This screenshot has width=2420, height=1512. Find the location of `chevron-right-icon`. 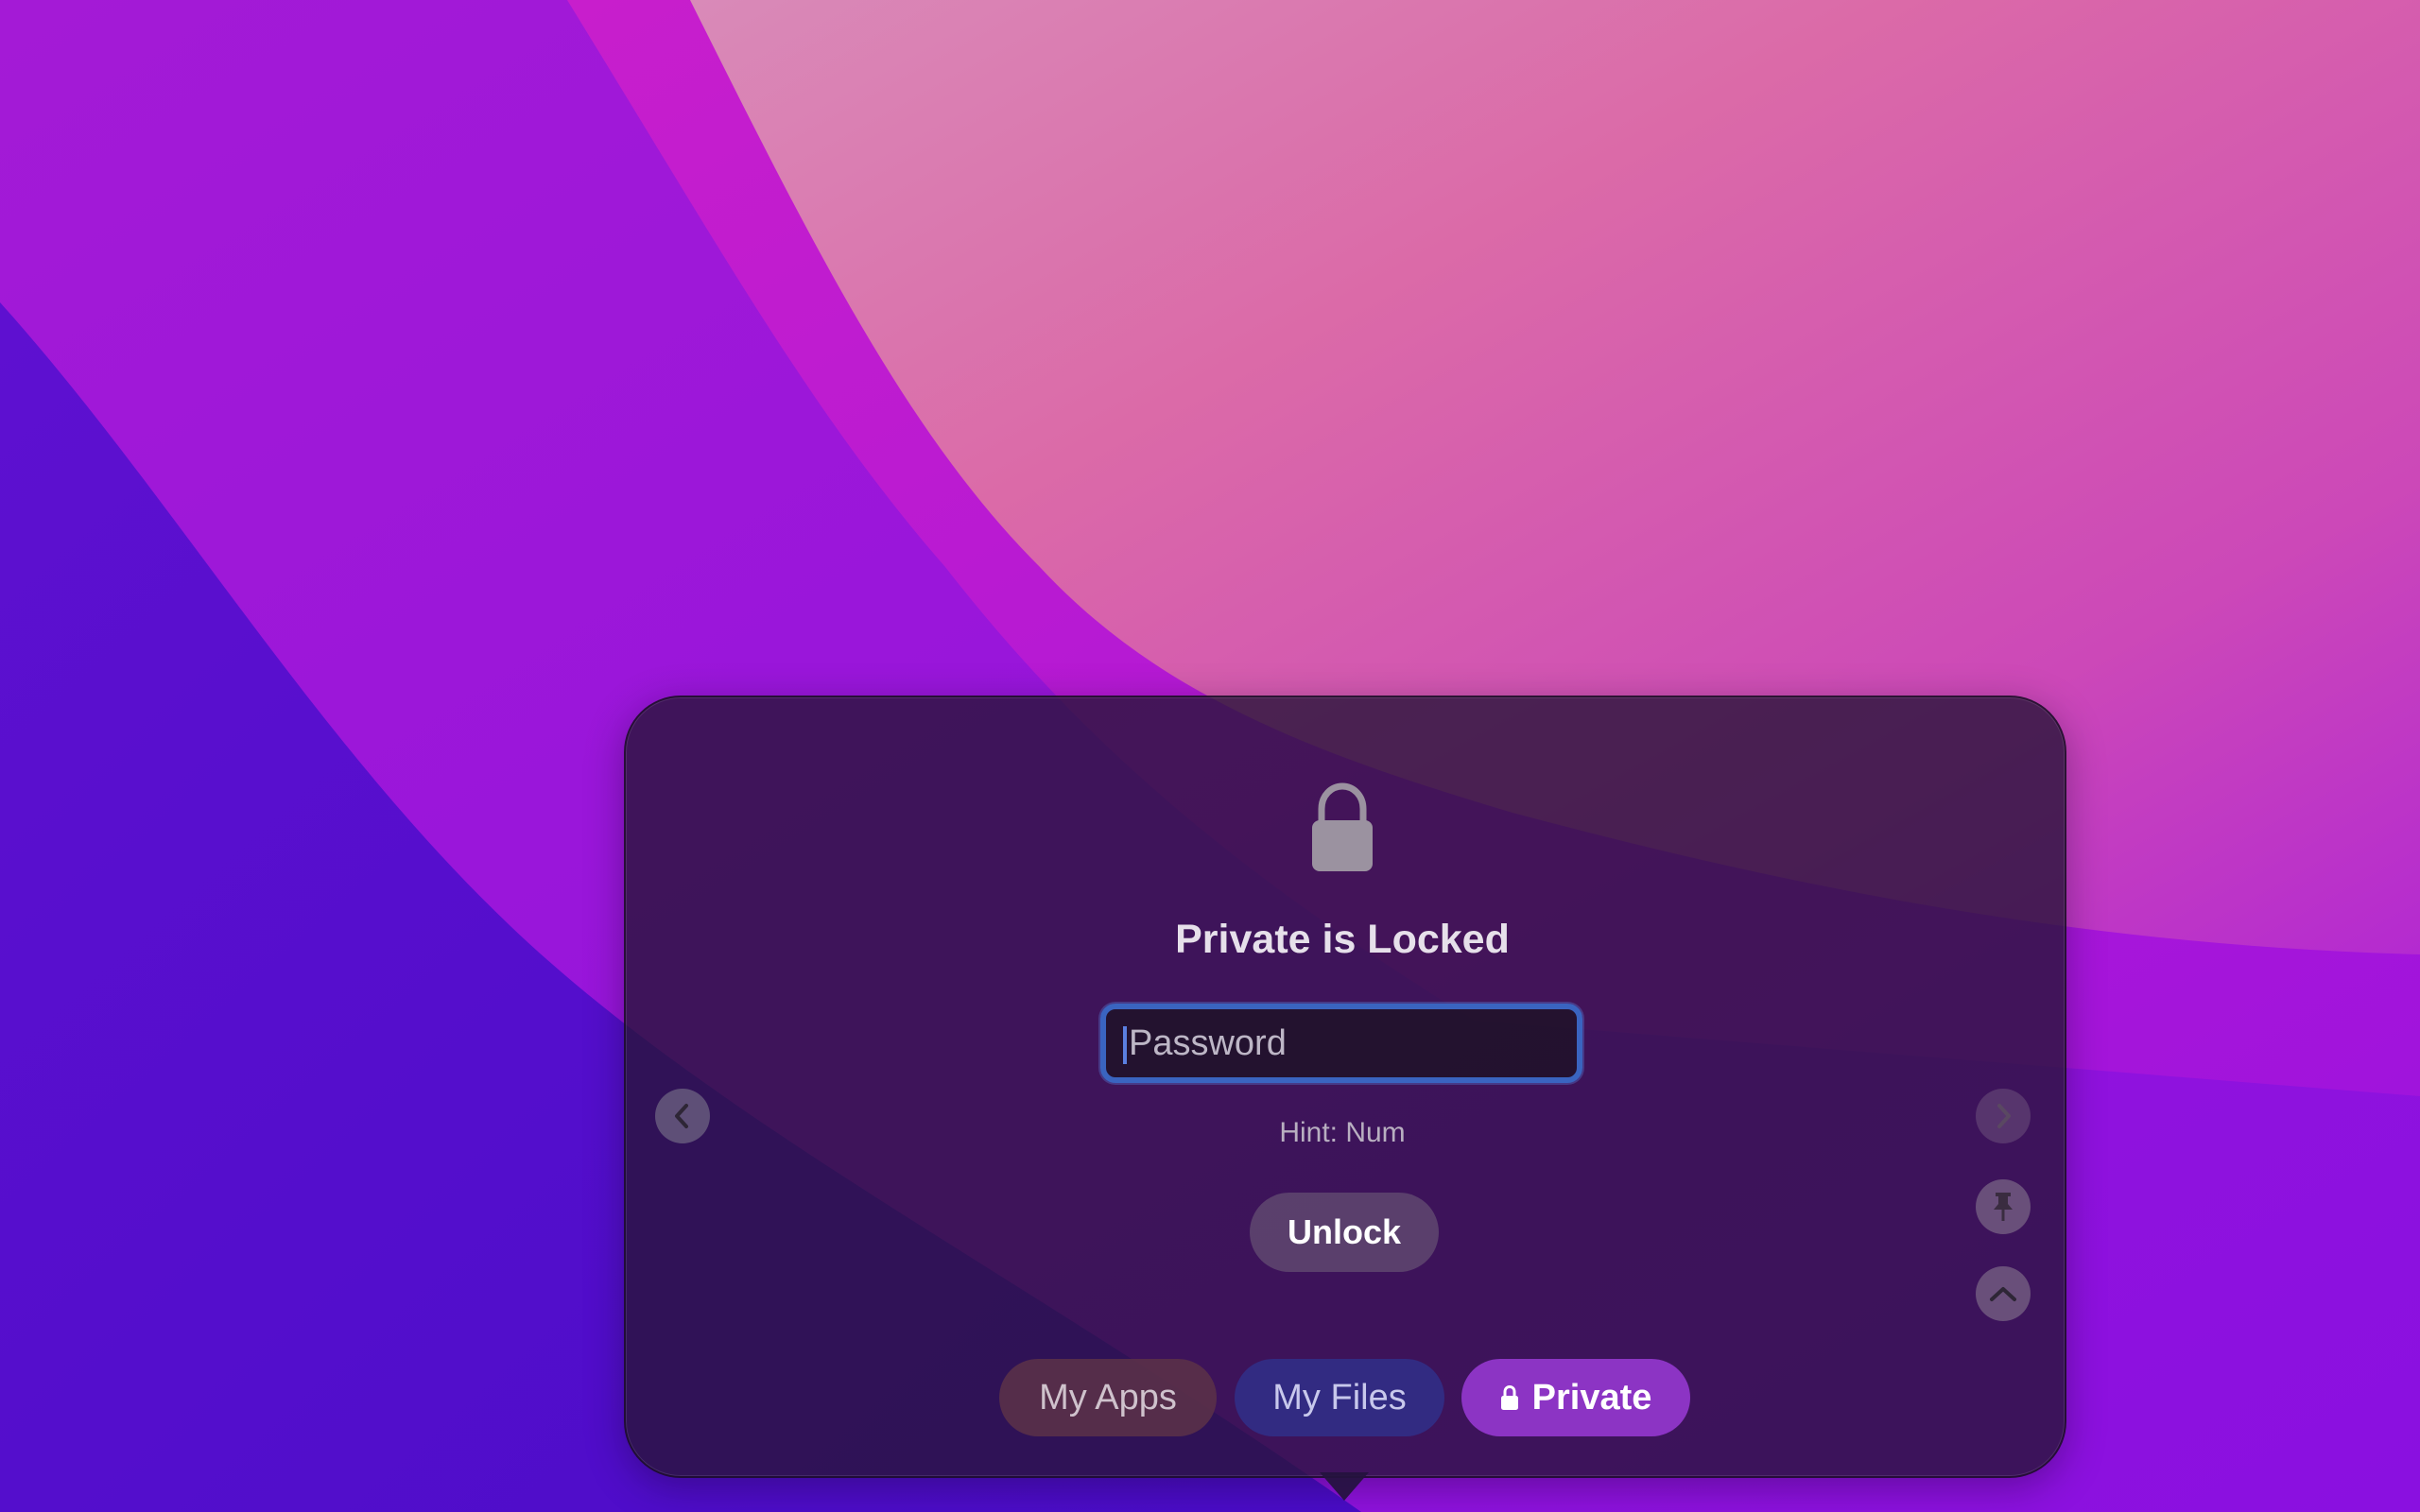

chevron-right-icon is located at coordinates (2004, 1116).